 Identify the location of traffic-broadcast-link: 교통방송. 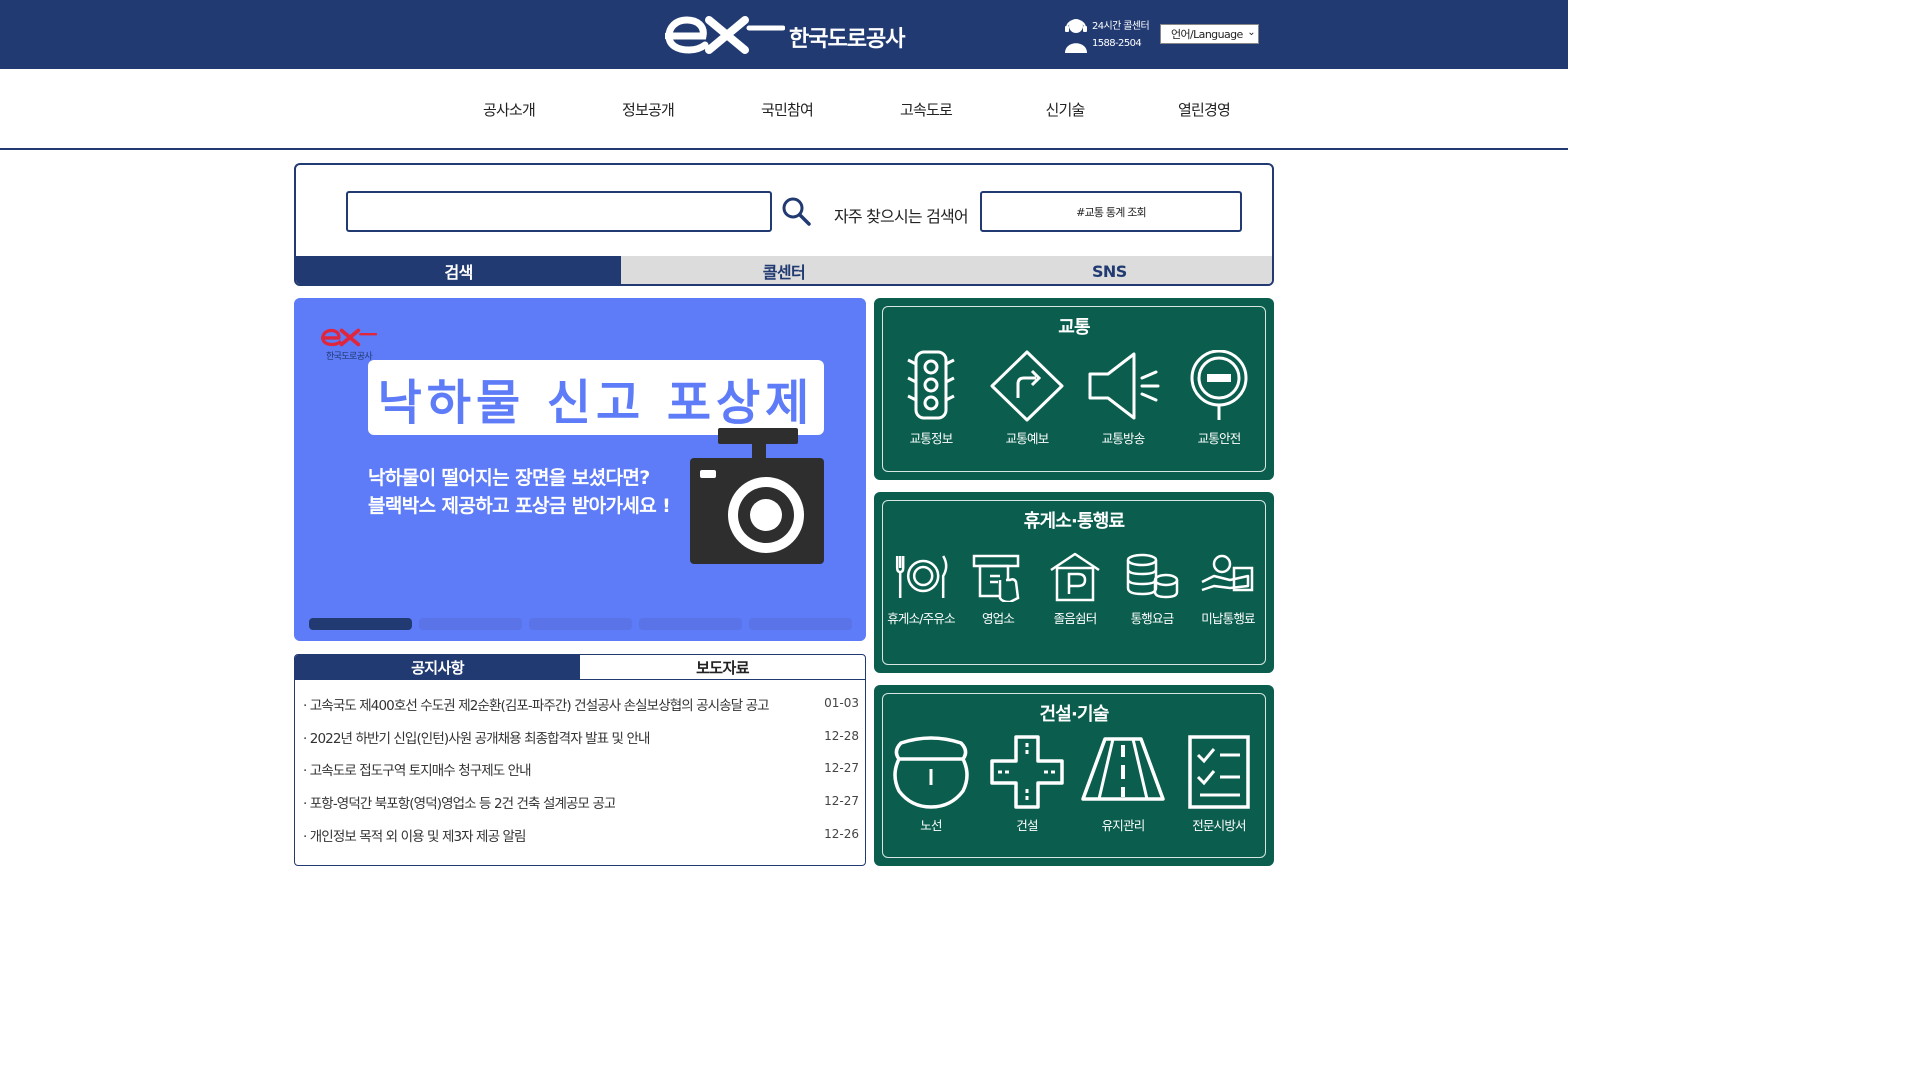
(1123, 398).